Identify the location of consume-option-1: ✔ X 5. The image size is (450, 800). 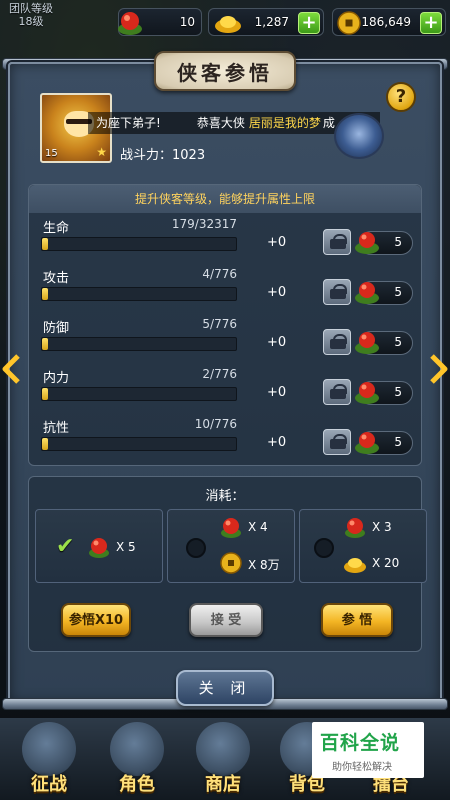
(99, 546).